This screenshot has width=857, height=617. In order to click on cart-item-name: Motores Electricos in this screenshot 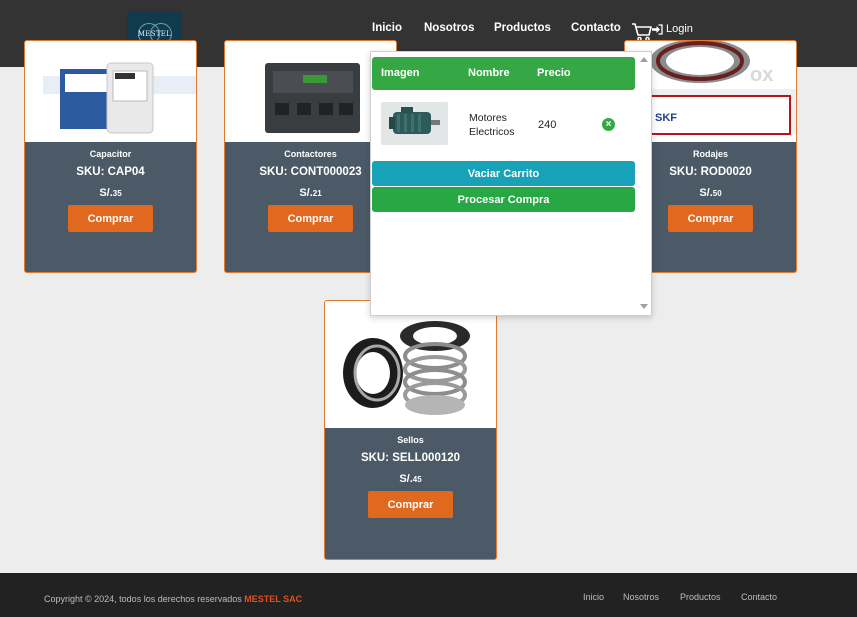, I will do `click(492, 125)`.